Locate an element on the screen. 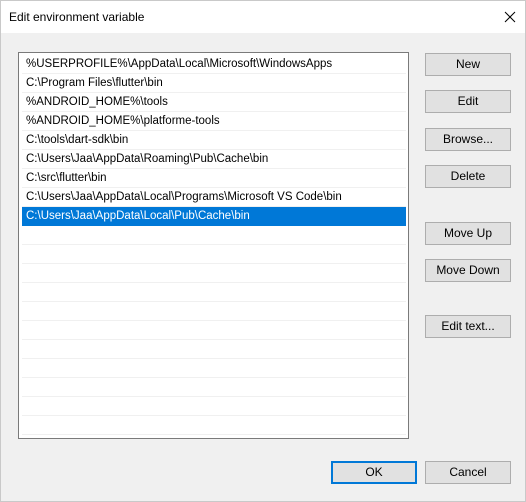 This screenshot has width=526, height=502. new-button: New is located at coordinates (468, 64).